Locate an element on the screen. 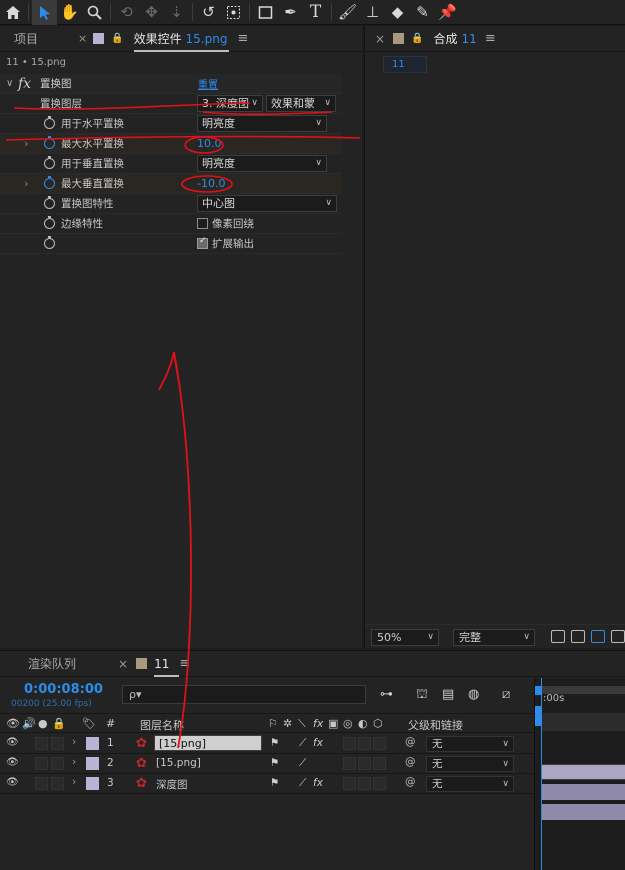 The image size is (625, 870). zoom-select: 50% ∨ is located at coordinates (405, 637).